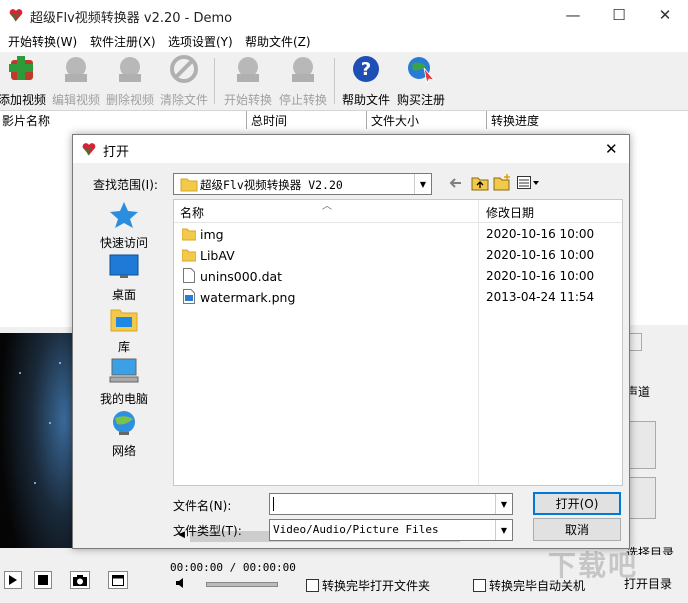 This screenshot has height=603, width=688. Describe the element at coordinates (302, 184) in the screenshot. I see `look-in-dropdown: 超级Flv视频转换器 V2.20 ▼` at that location.